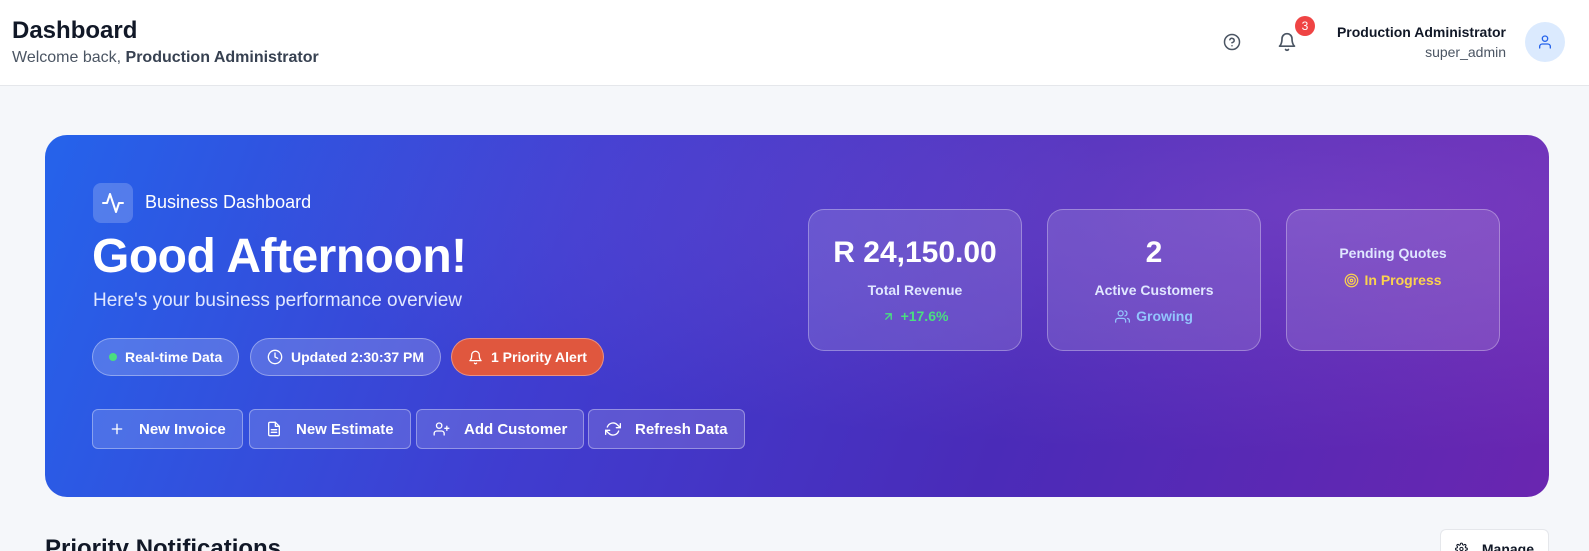 The width and height of the screenshot is (1589, 551). What do you see at coordinates (924, 316) in the screenshot?
I see `revenue-trend-value: +17.6%` at bounding box center [924, 316].